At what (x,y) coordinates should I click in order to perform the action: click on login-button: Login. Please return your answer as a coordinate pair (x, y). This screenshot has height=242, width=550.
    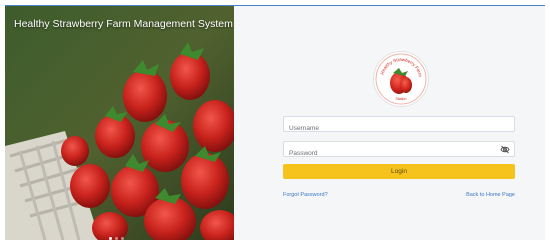
    Looking at the image, I should click on (399, 171).